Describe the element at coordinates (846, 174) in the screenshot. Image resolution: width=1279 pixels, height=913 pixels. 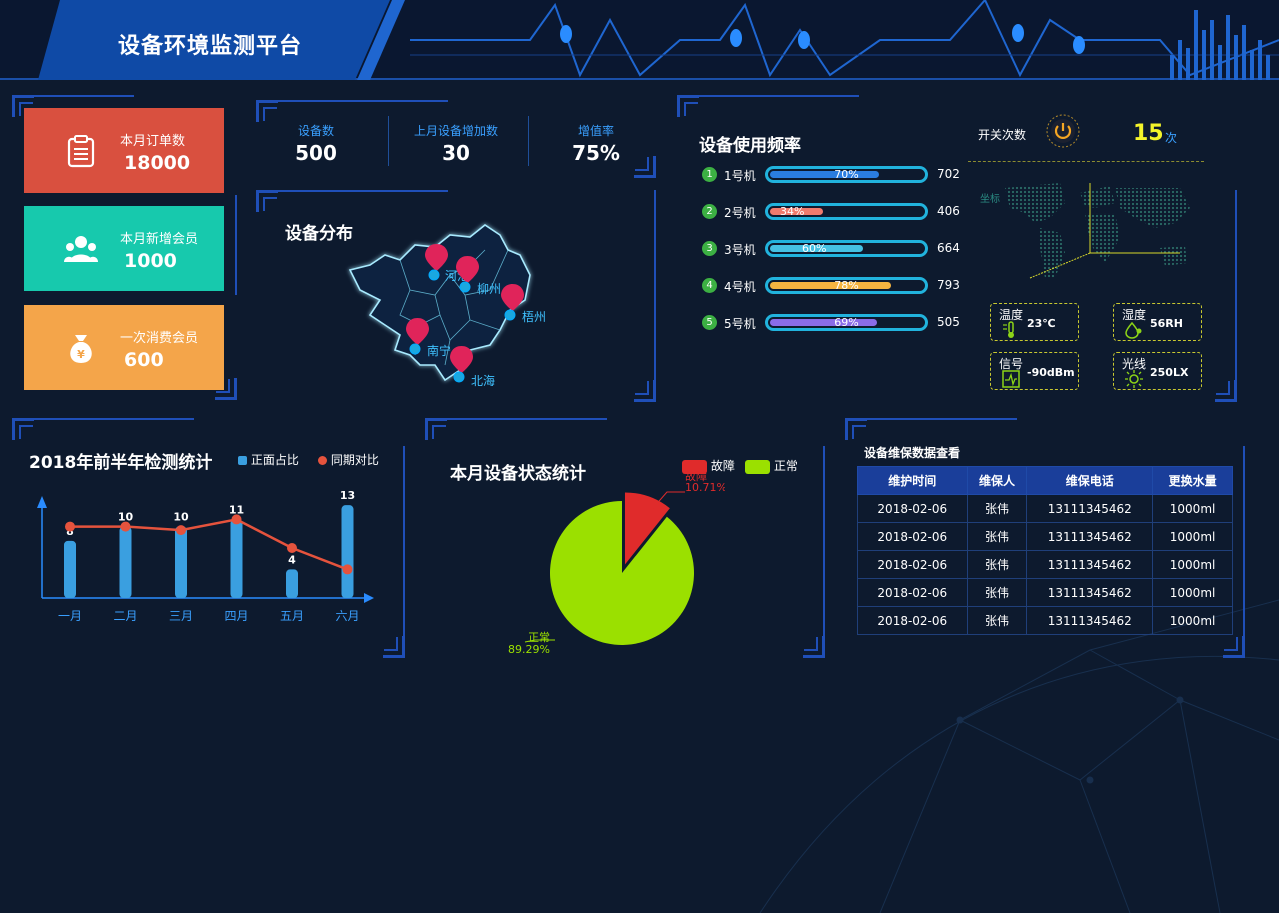
I see `usage-bar-track: 70%` at that location.